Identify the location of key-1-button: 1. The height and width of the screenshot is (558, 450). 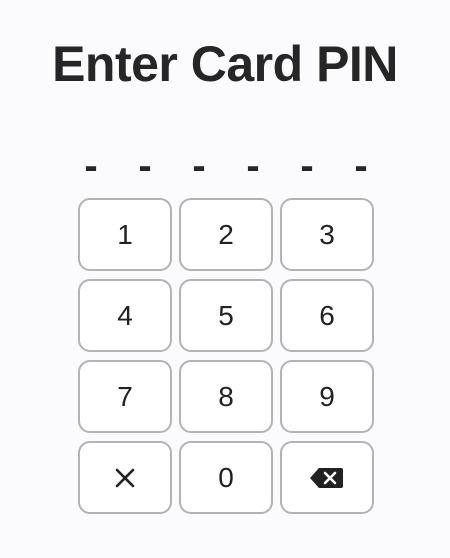
(125, 234).